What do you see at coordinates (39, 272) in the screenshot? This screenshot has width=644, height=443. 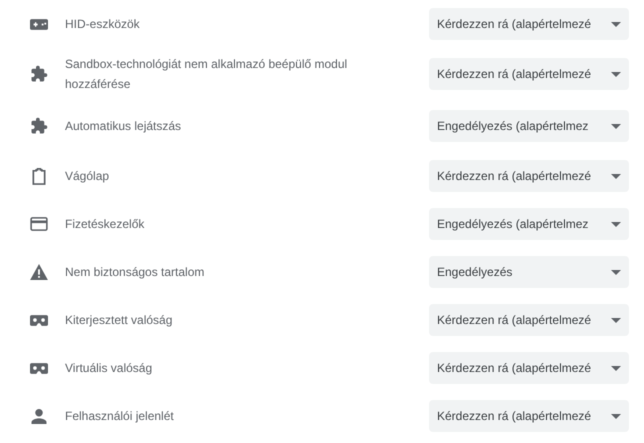 I see `warning-icon` at bounding box center [39, 272].